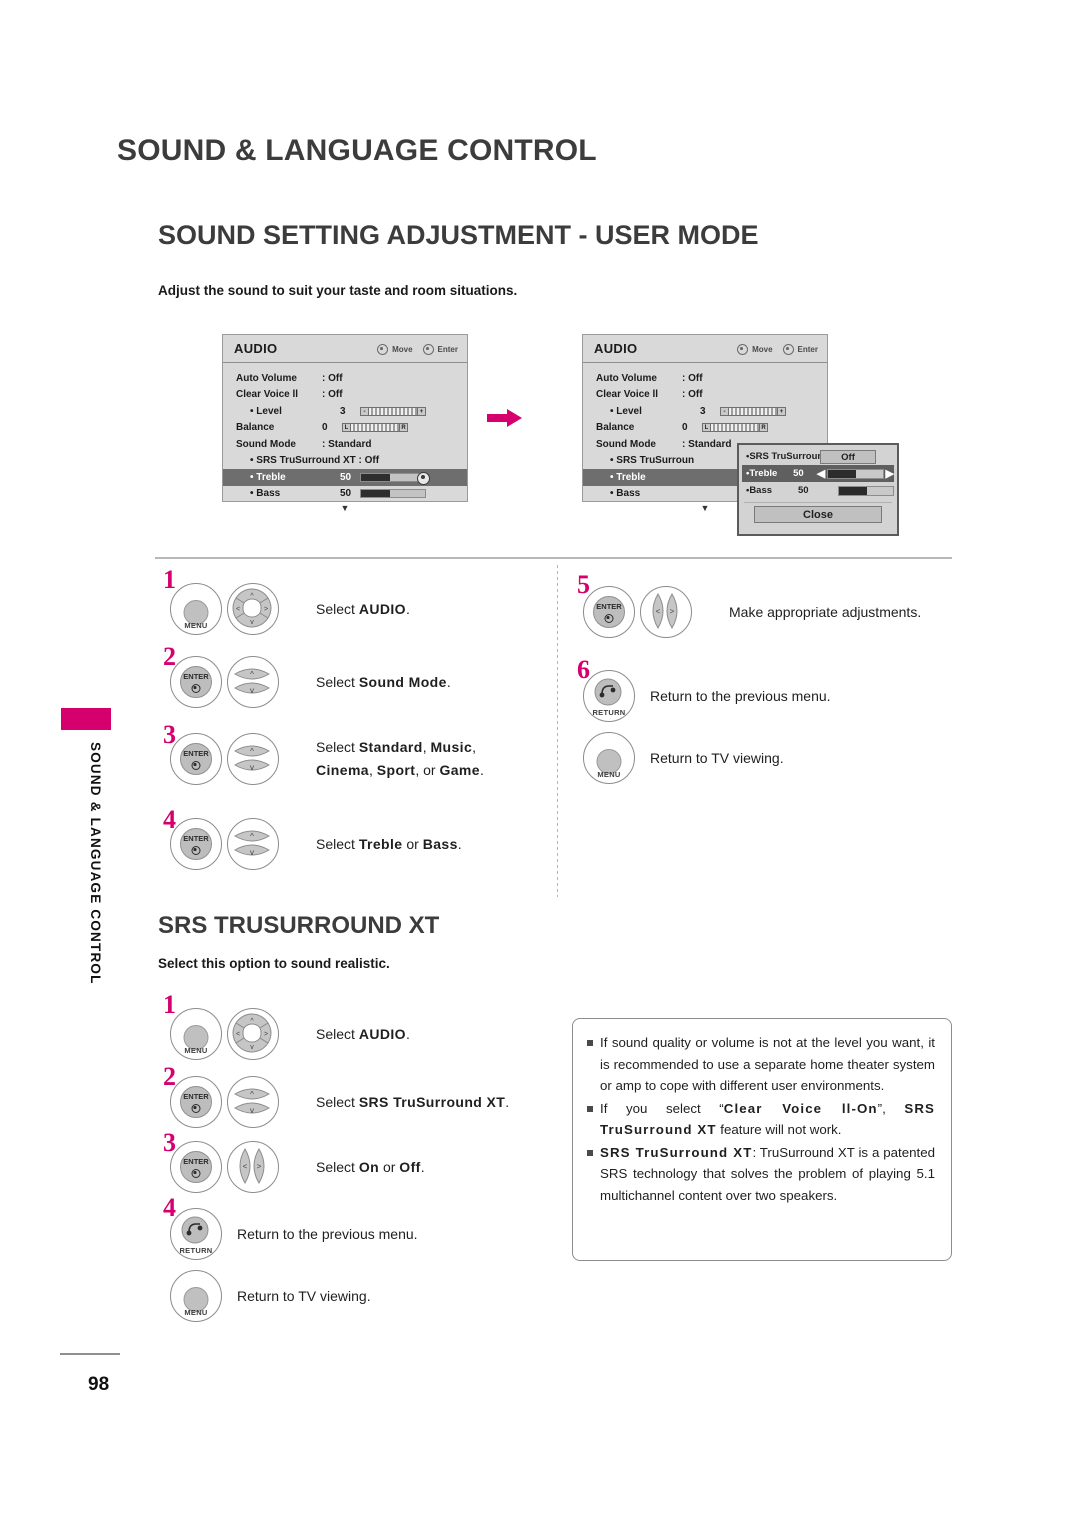  I want to click on menu-row-bass: • Bass 50, so click(345, 494).